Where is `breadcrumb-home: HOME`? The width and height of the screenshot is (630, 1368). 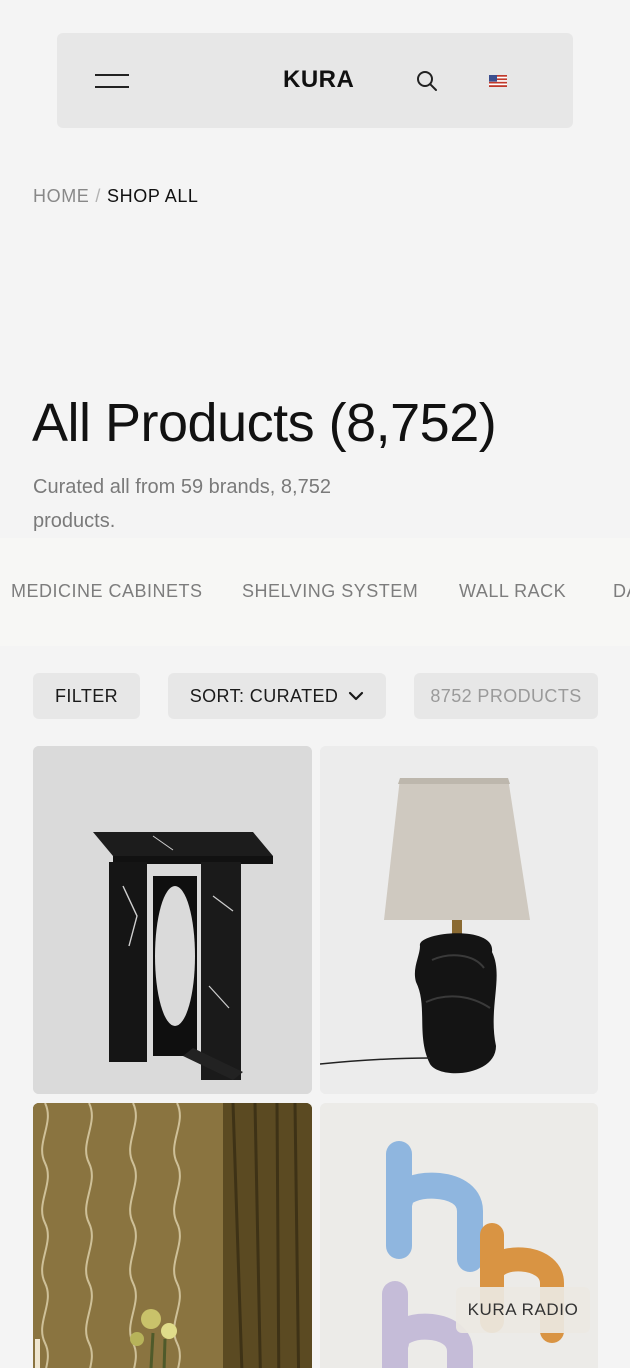
breadcrumb-home: HOME is located at coordinates (61, 196).